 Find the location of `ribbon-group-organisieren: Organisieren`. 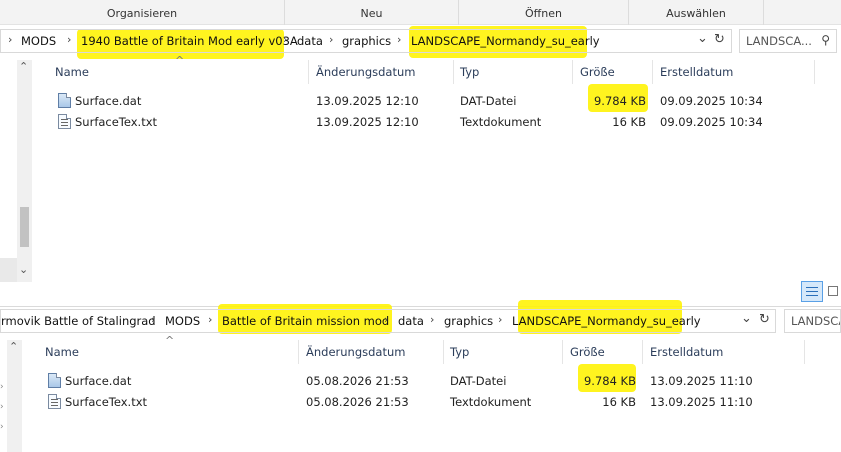

ribbon-group-organisieren: Organisieren is located at coordinates (142, 12).